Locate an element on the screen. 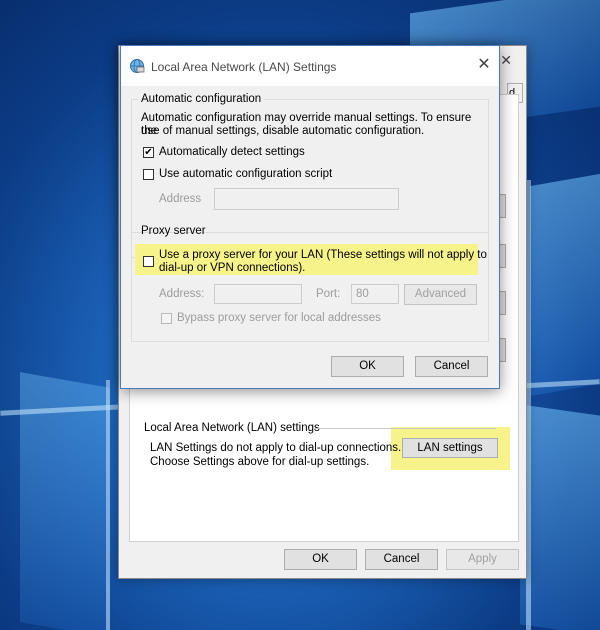 The height and width of the screenshot is (630, 600). title-bar: Local Area Network (LAN) Settings ✕ is located at coordinates (310, 66).